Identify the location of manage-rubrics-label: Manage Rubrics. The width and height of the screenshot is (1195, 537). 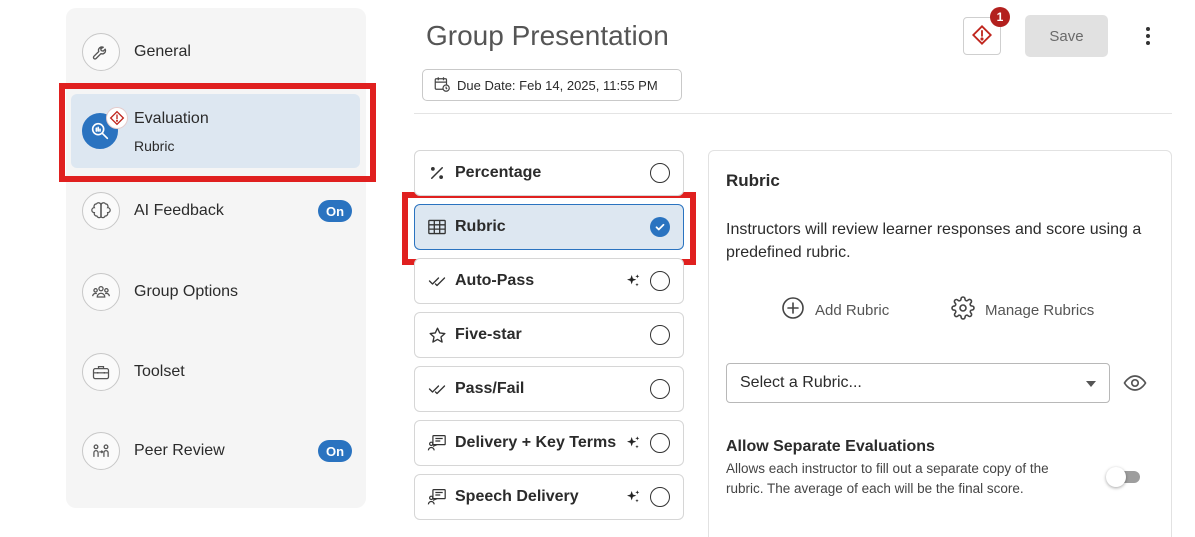
(1040, 310).